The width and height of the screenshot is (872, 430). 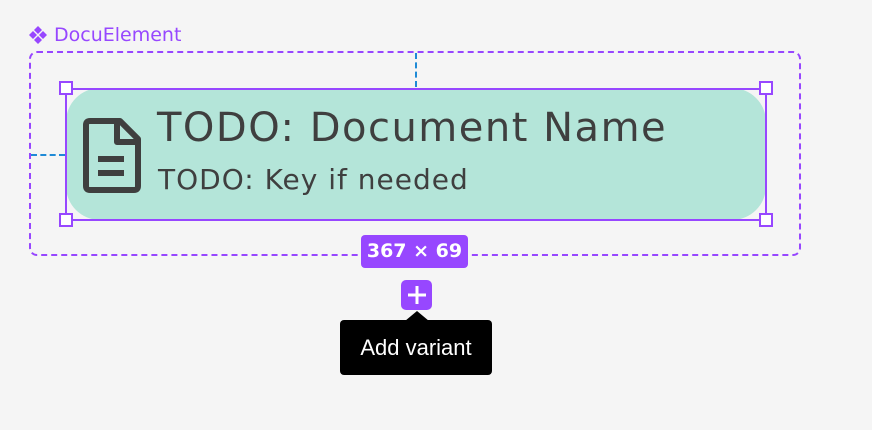 I want to click on plus-icon, so click(x=417, y=295).